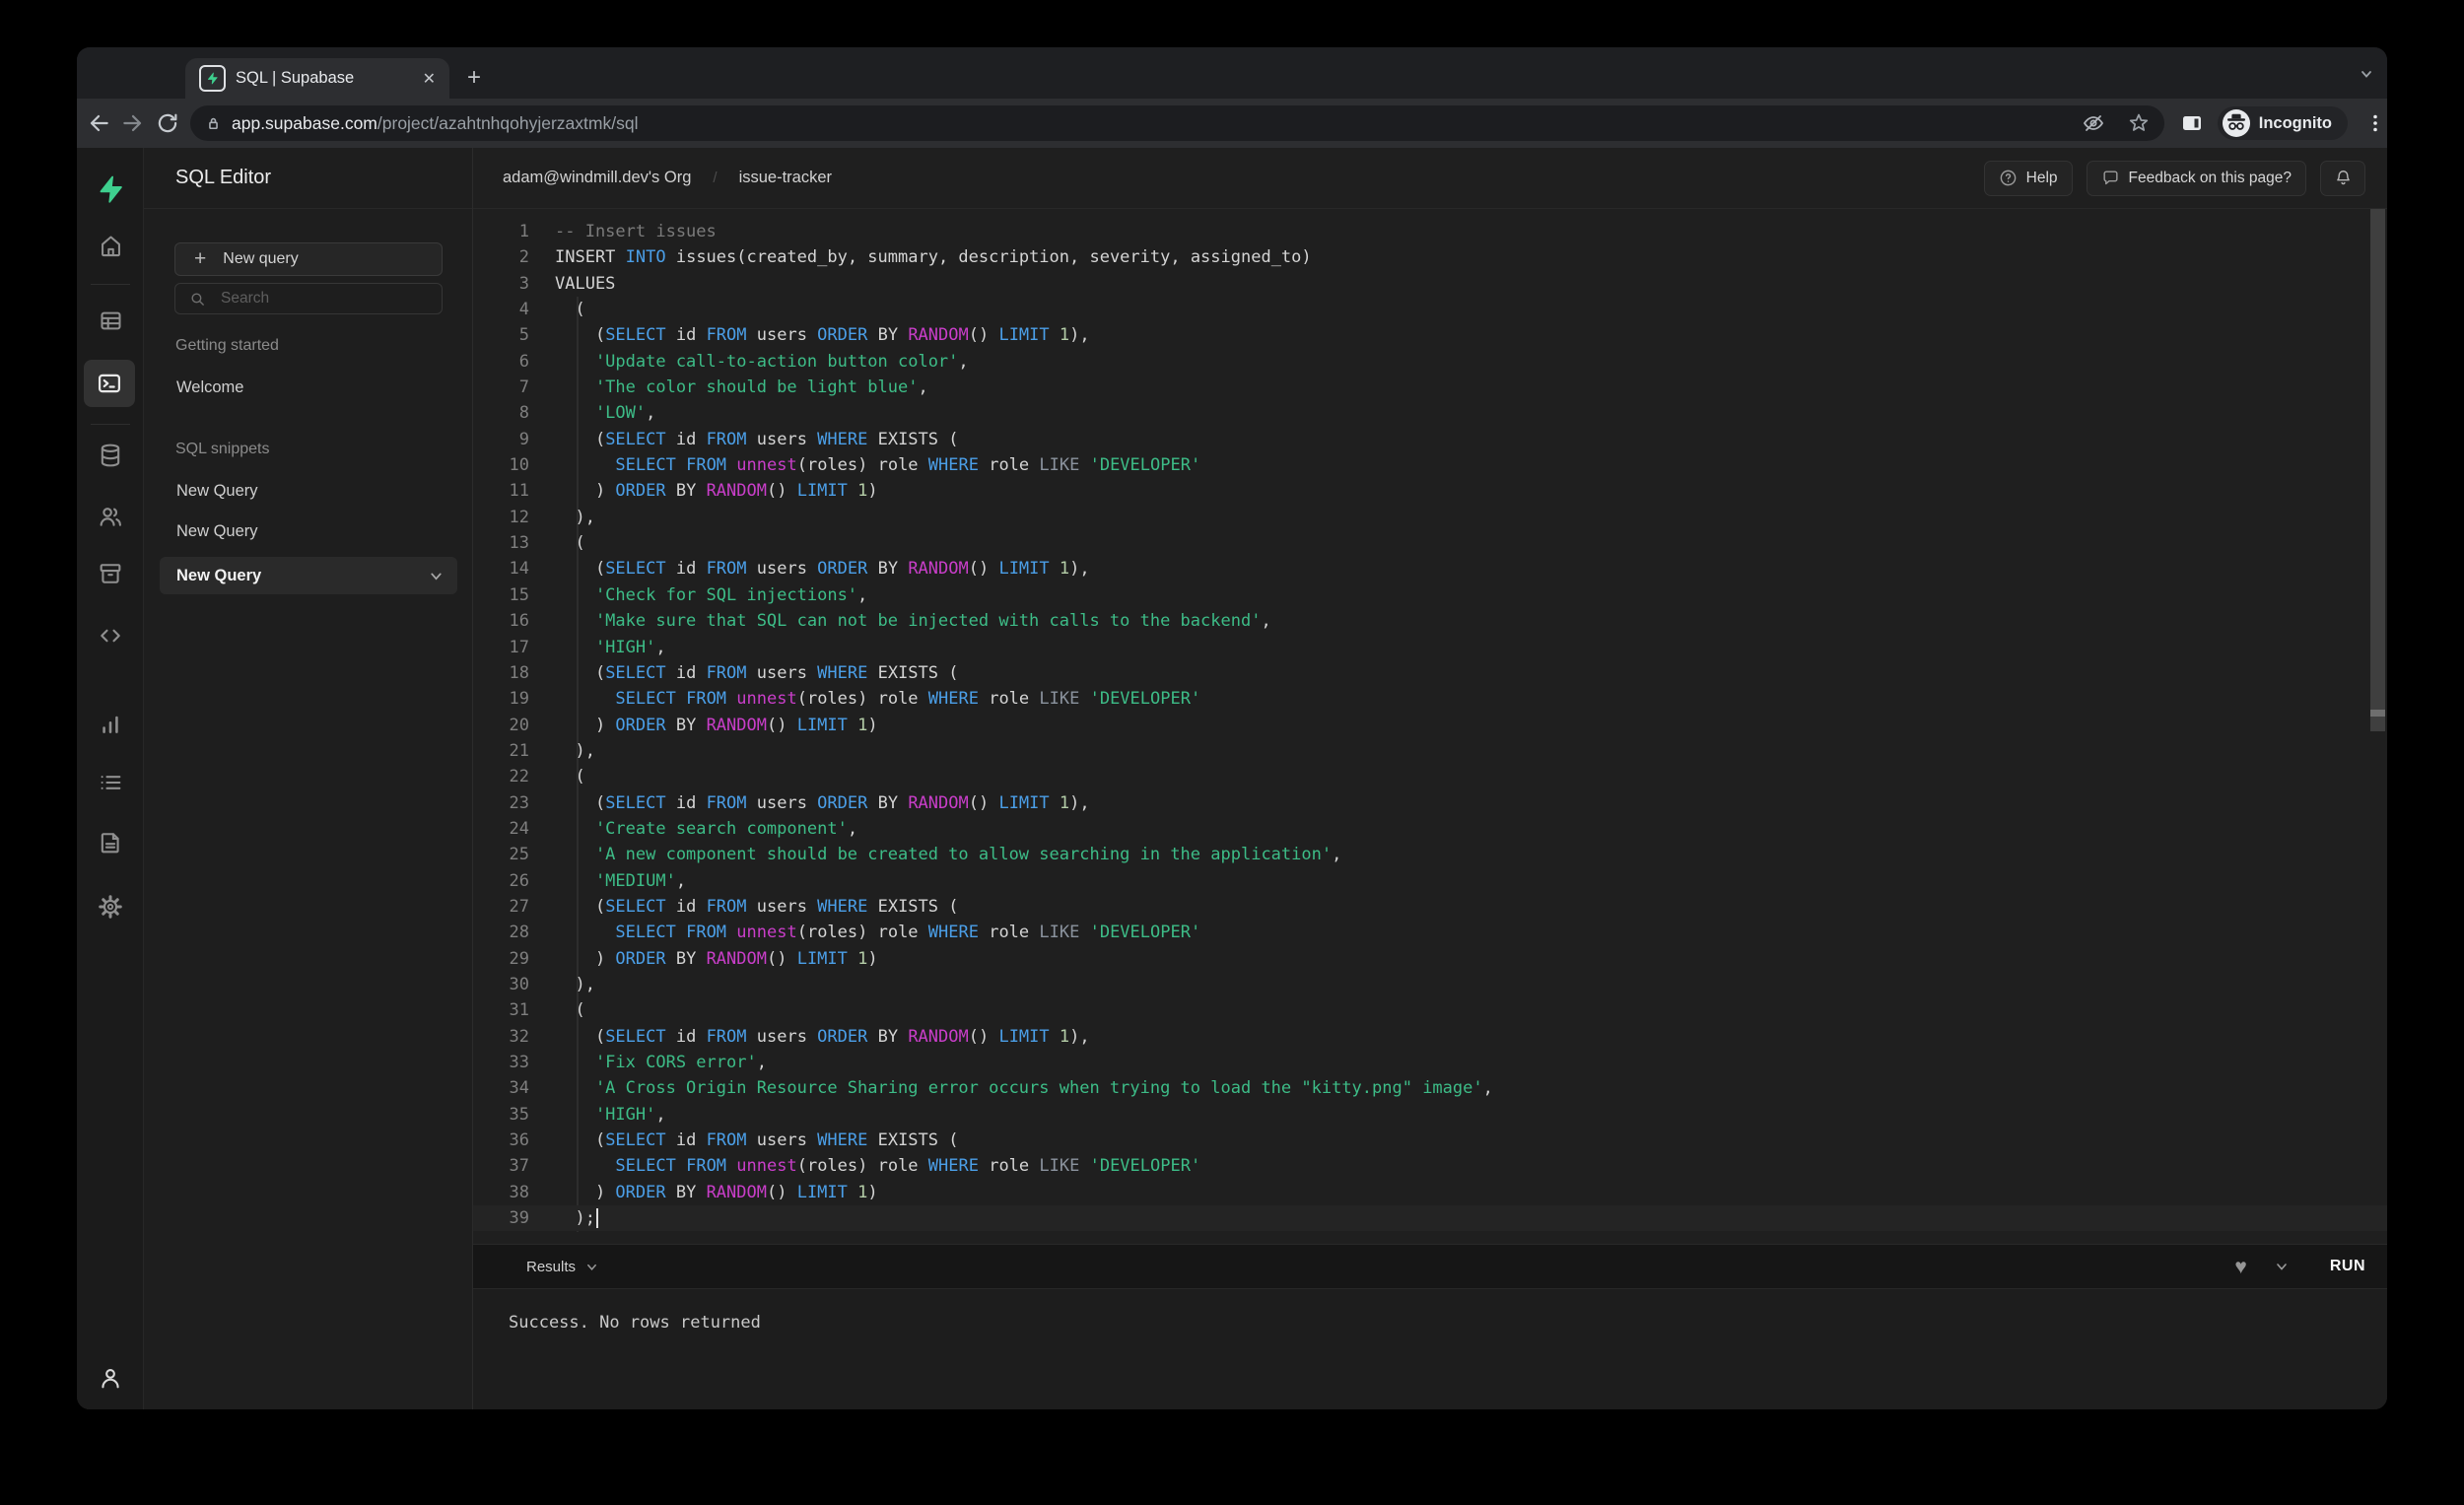 The width and height of the screenshot is (2464, 1505). Describe the element at coordinates (1430, 362) in the screenshot. I see `code-line-6: 6 'Update call-to-action button color',` at that location.